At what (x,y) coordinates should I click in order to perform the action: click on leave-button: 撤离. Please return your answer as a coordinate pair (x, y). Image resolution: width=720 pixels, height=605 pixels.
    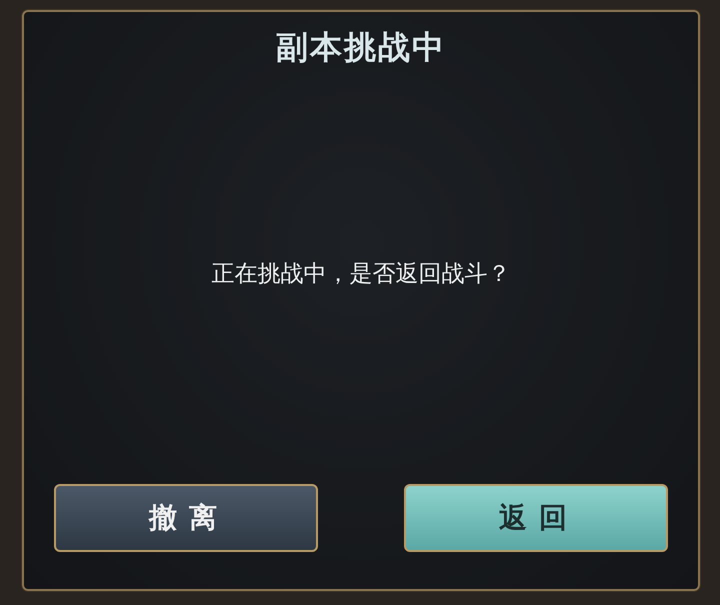
    Looking at the image, I should click on (186, 518).